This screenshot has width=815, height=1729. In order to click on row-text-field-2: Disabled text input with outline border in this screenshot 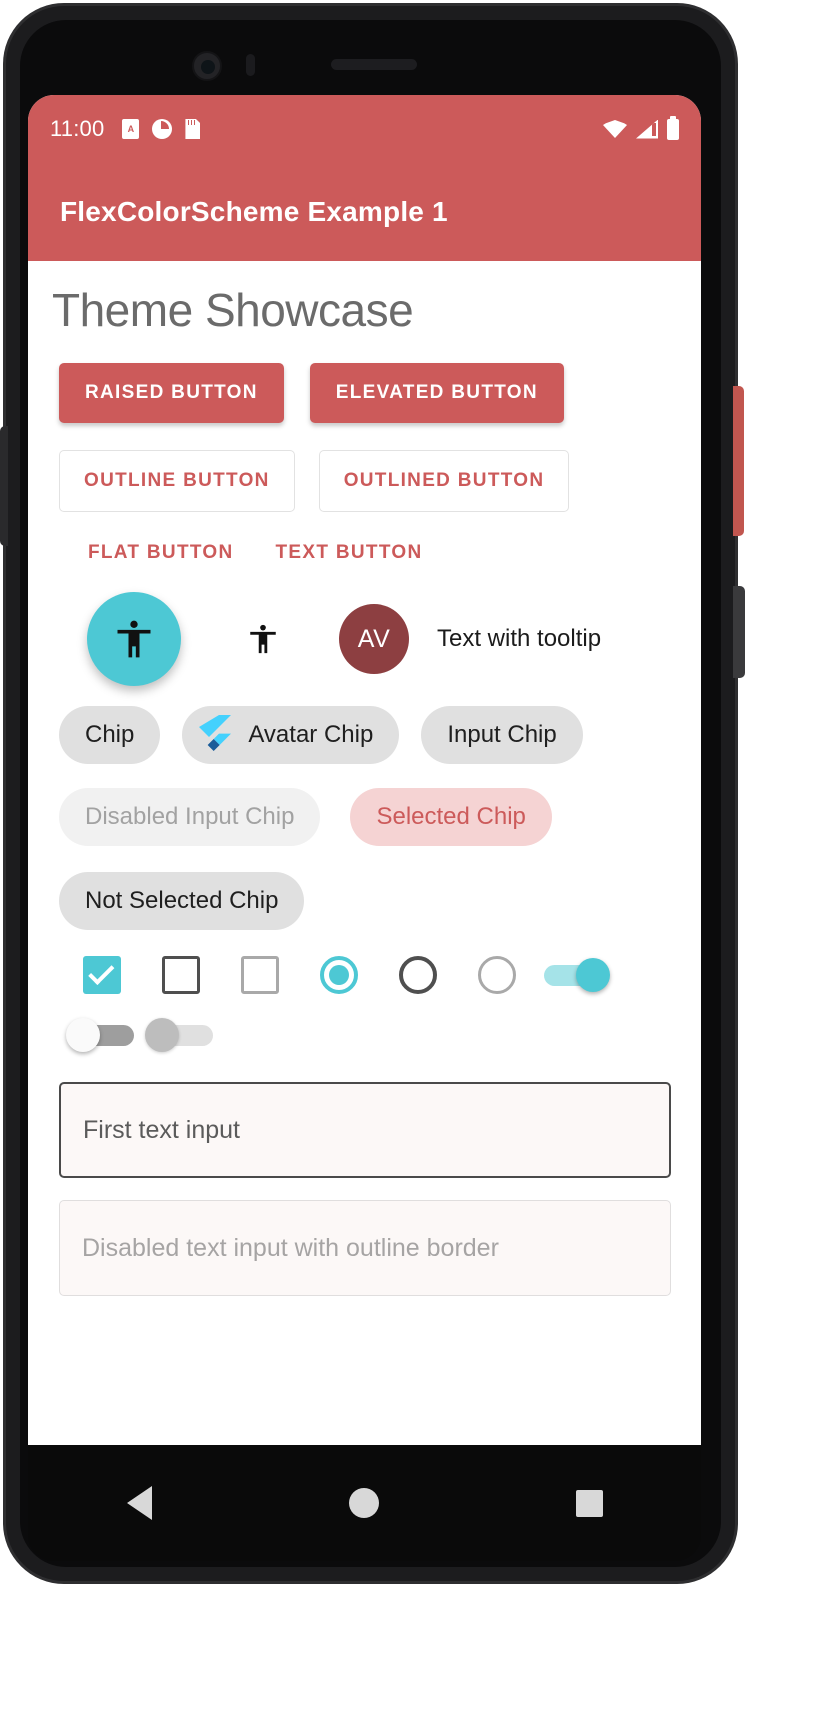, I will do `click(364, 1248)`.